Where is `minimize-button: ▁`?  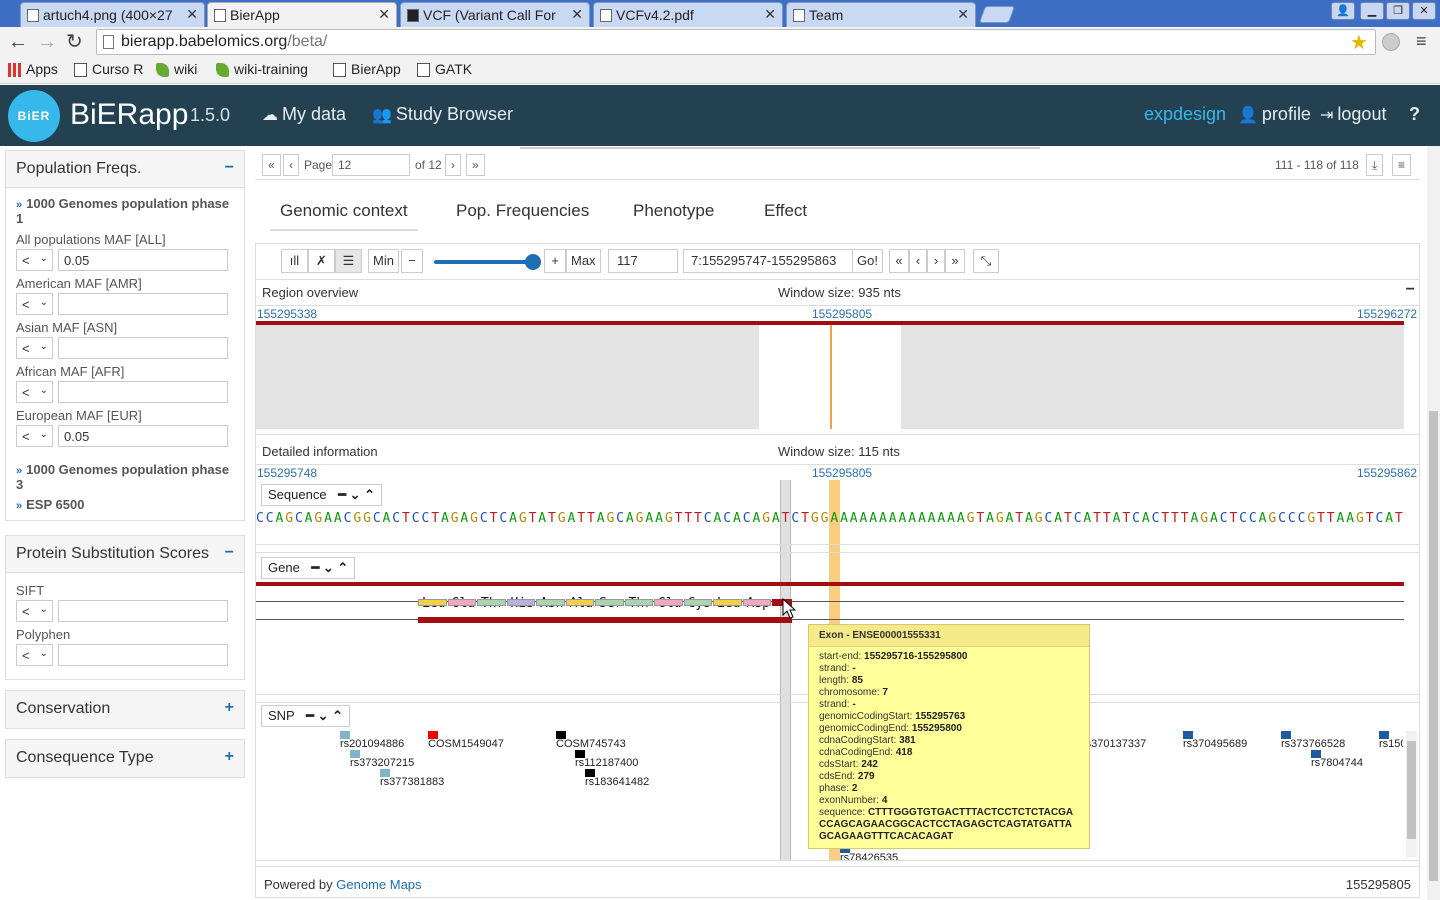 minimize-button: ▁ is located at coordinates (1372, 11).